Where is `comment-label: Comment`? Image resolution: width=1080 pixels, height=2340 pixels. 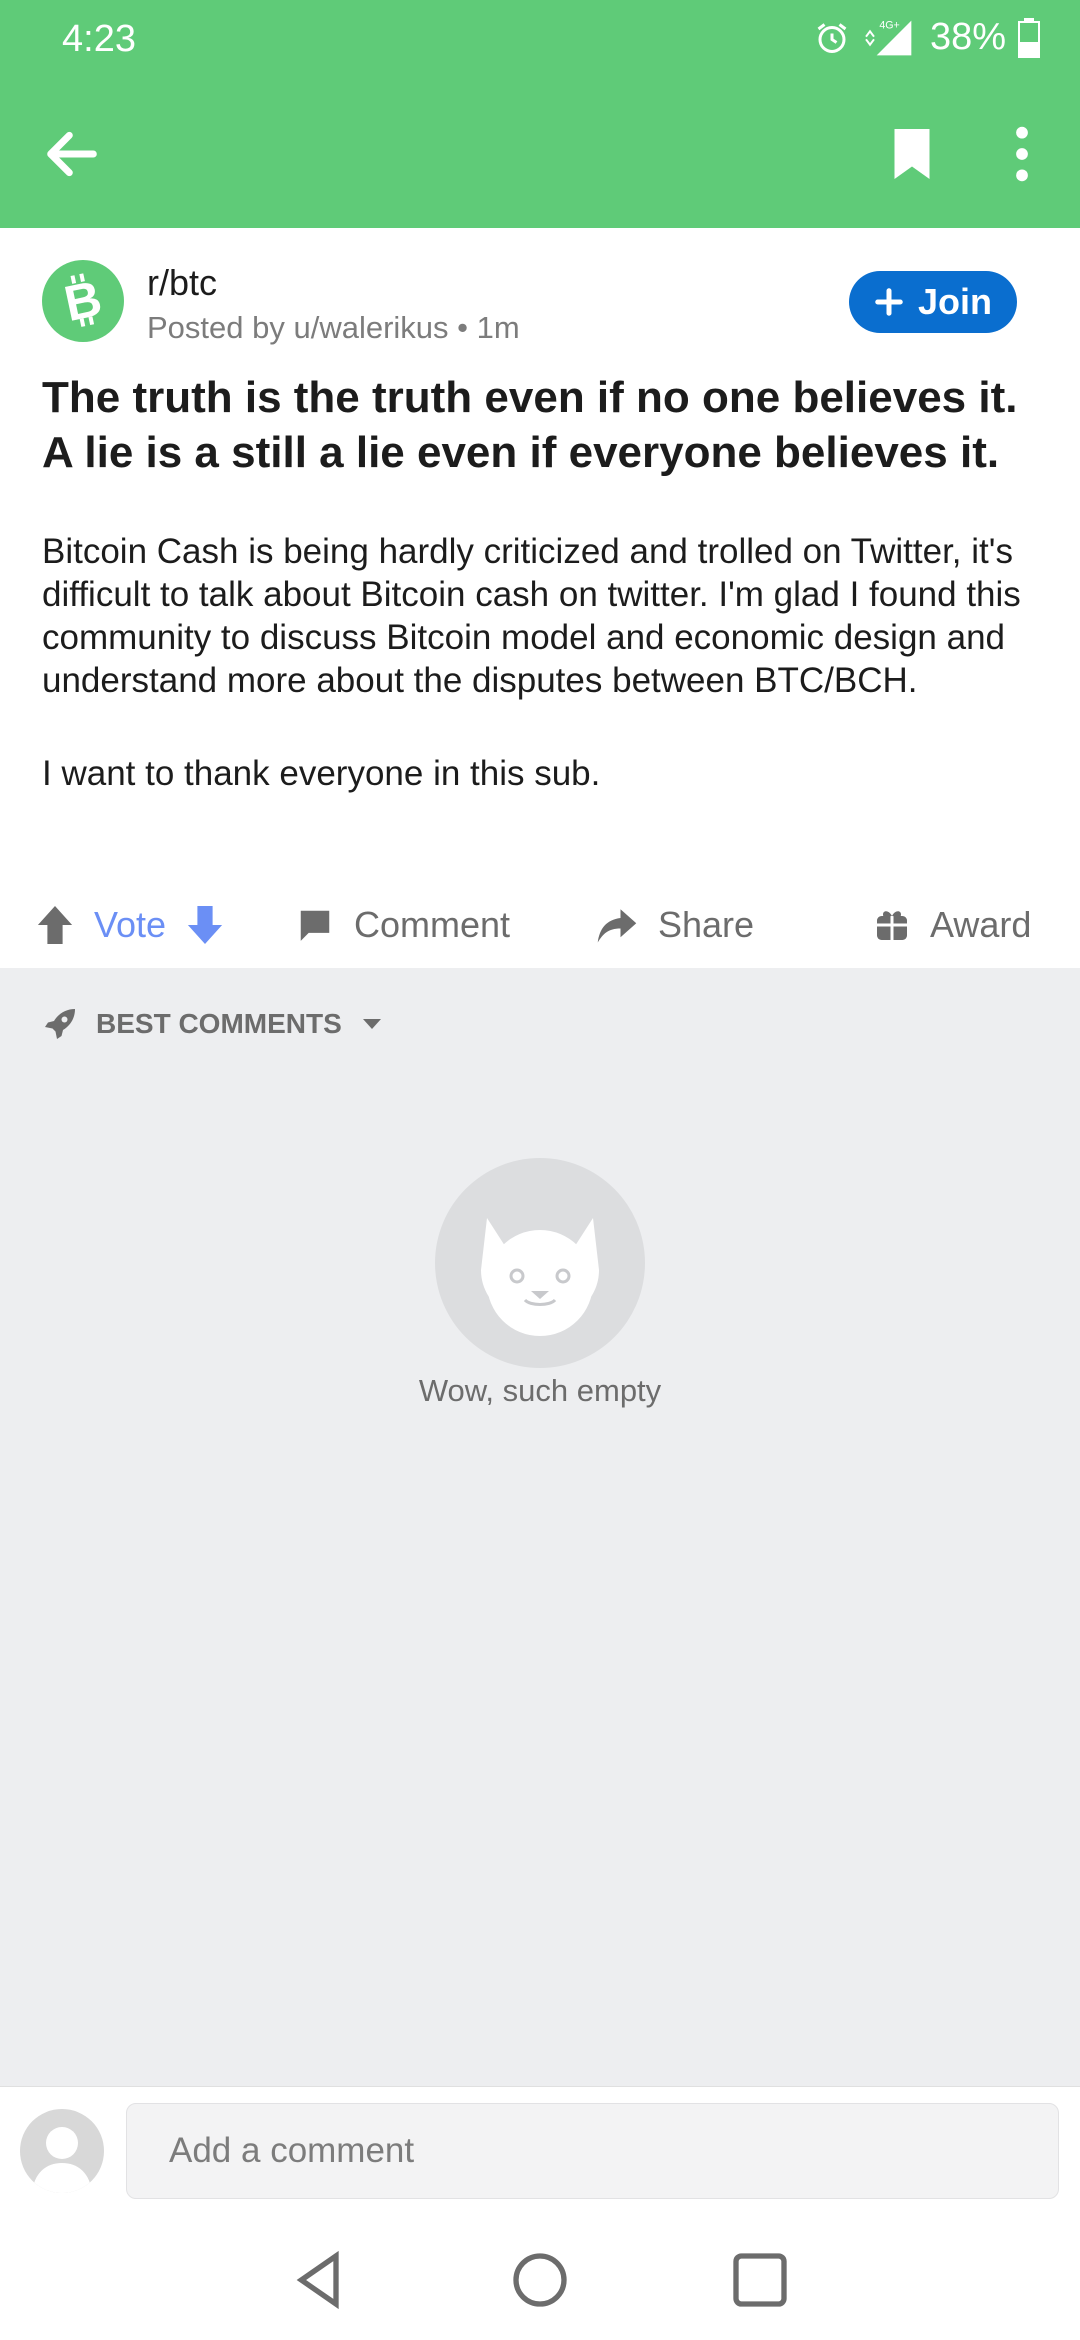
comment-label: Comment is located at coordinates (432, 924).